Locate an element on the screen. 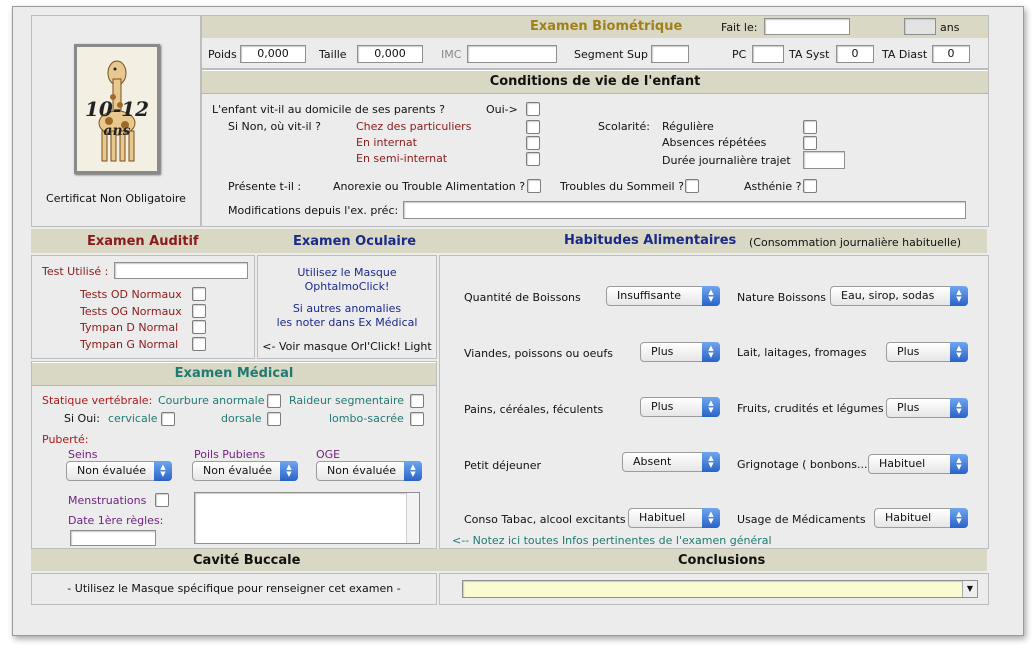  dorsale-label: dorsale is located at coordinates (241, 418).